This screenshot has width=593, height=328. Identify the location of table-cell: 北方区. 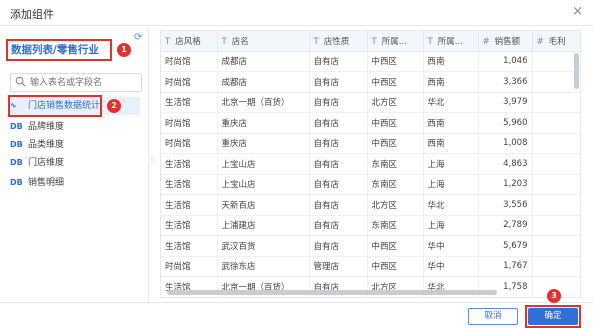
(395, 102).